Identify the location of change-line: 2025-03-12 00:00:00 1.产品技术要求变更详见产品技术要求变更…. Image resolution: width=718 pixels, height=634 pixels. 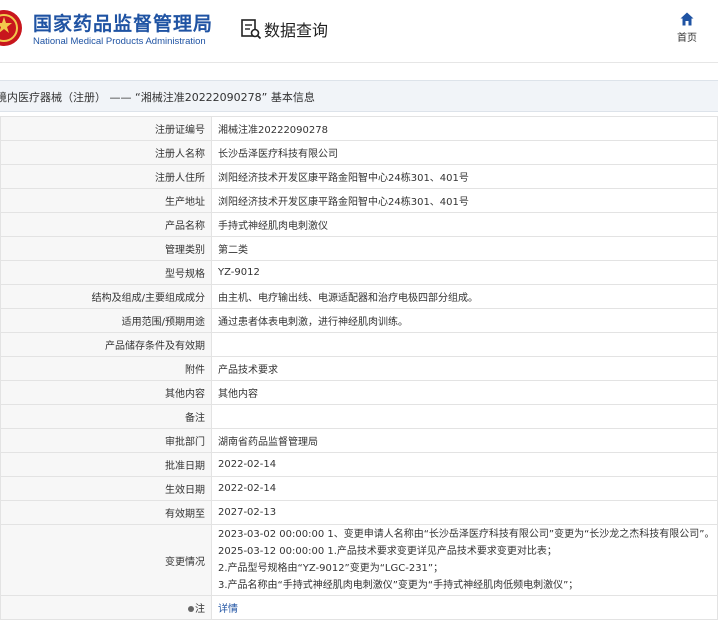
(387, 551).